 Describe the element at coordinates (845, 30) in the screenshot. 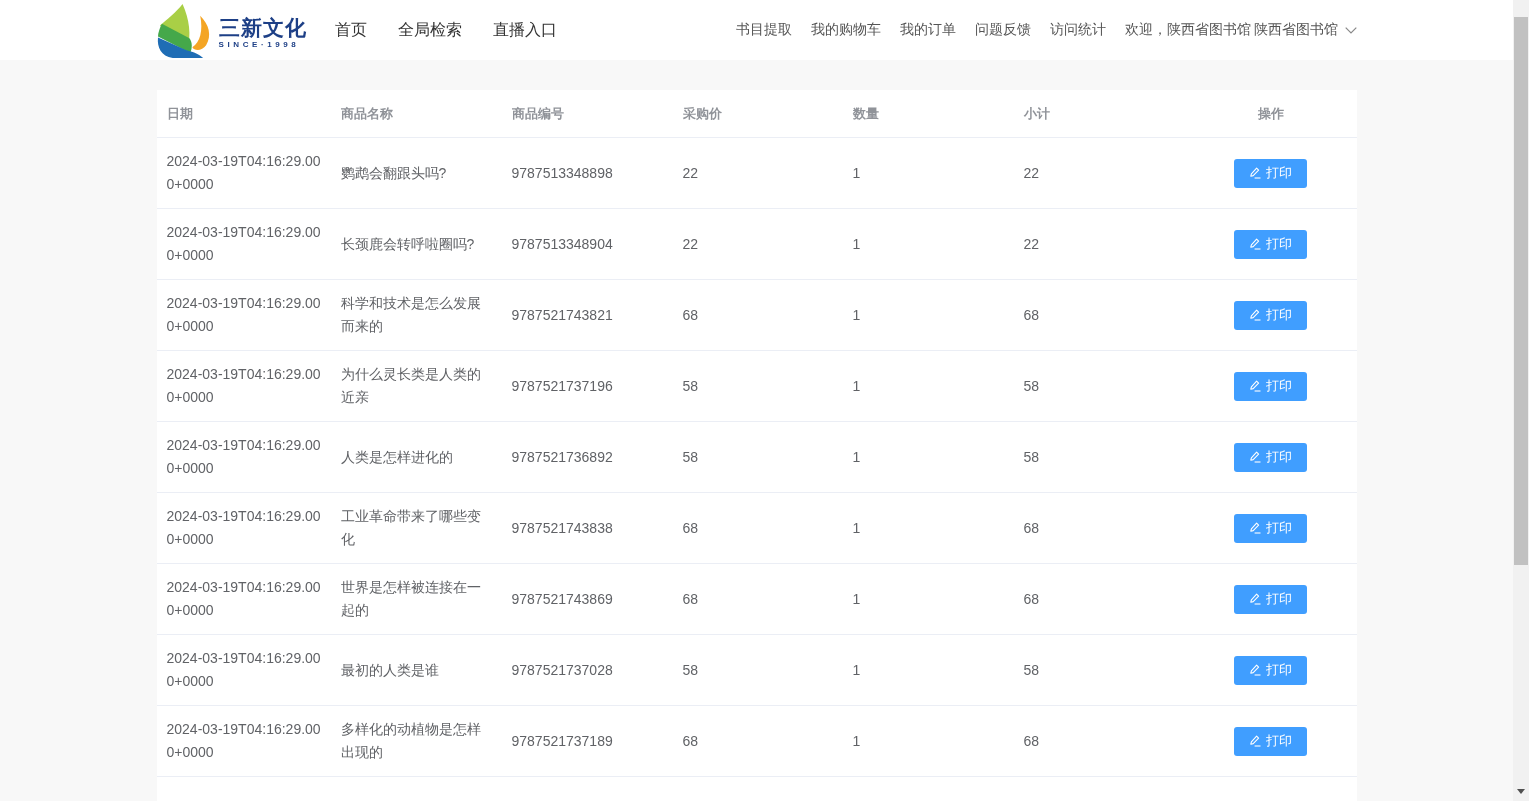

I see `header-link: 我的购物车` at that location.